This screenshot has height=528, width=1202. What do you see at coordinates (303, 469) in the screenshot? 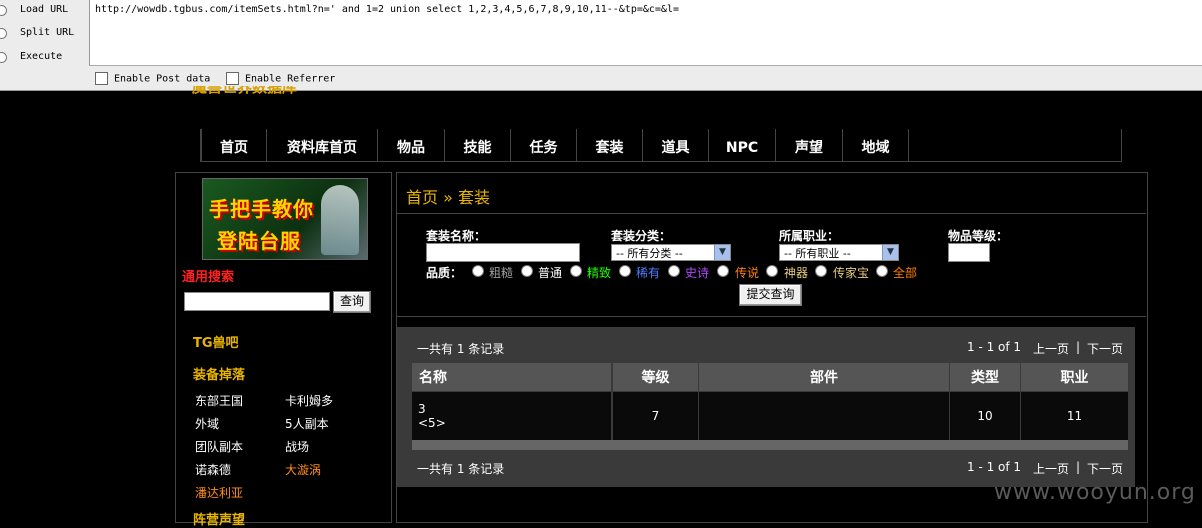
I see `sidebar-link-maelstrom: 大漩涡` at bounding box center [303, 469].